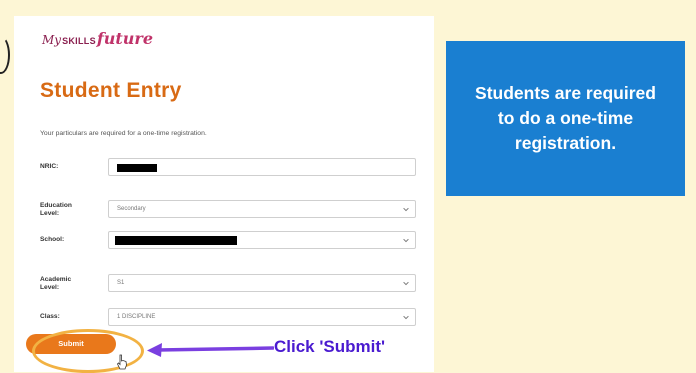 The height and width of the screenshot is (373, 696). Describe the element at coordinates (121, 283) in the screenshot. I see `academic-level-value: S1` at that location.